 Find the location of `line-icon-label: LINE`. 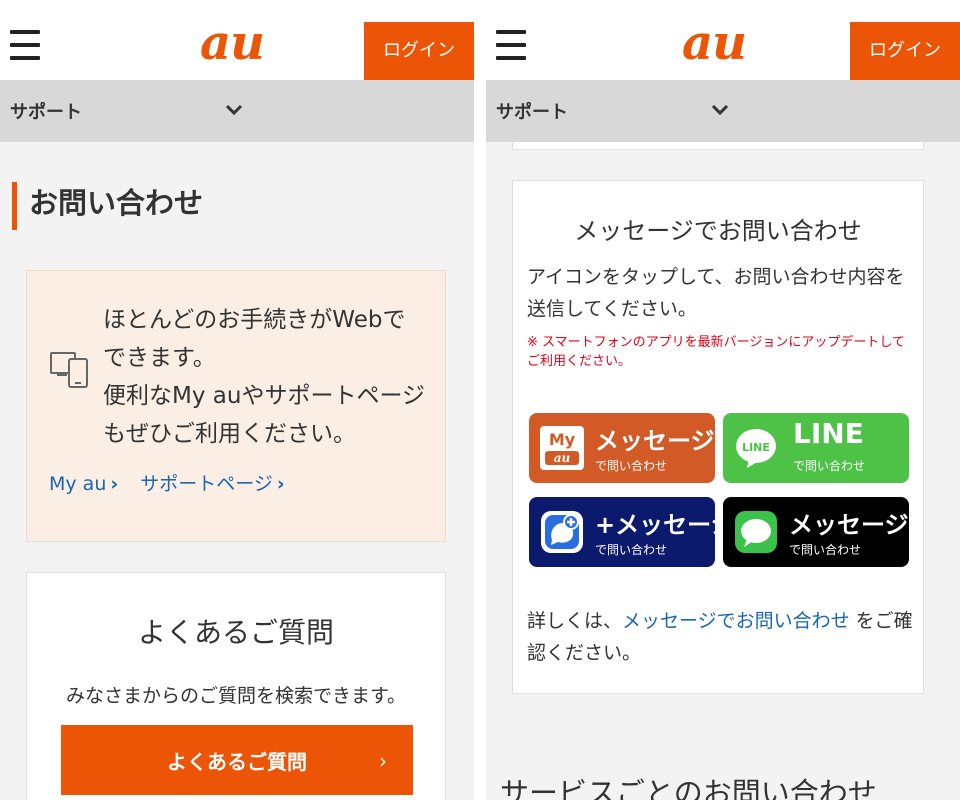

line-icon-label: LINE is located at coordinates (756, 447).